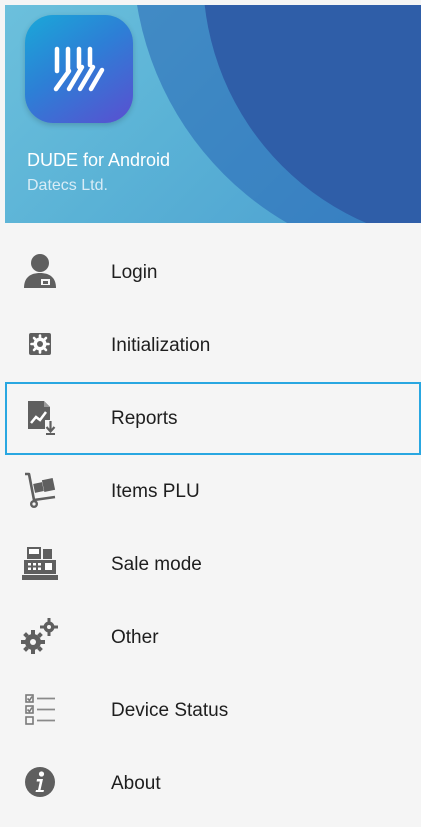 This screenshot has height=827, width=421. I want to click on menu-item-label: About, so click(136, 783).